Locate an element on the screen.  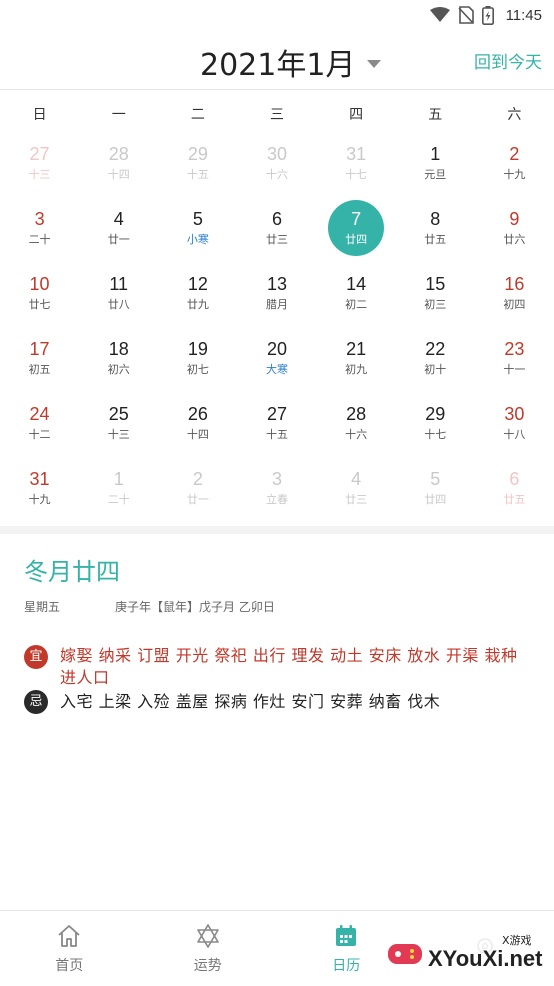
calendar-day: 4 廿三 is located at coordinates (356, 487).